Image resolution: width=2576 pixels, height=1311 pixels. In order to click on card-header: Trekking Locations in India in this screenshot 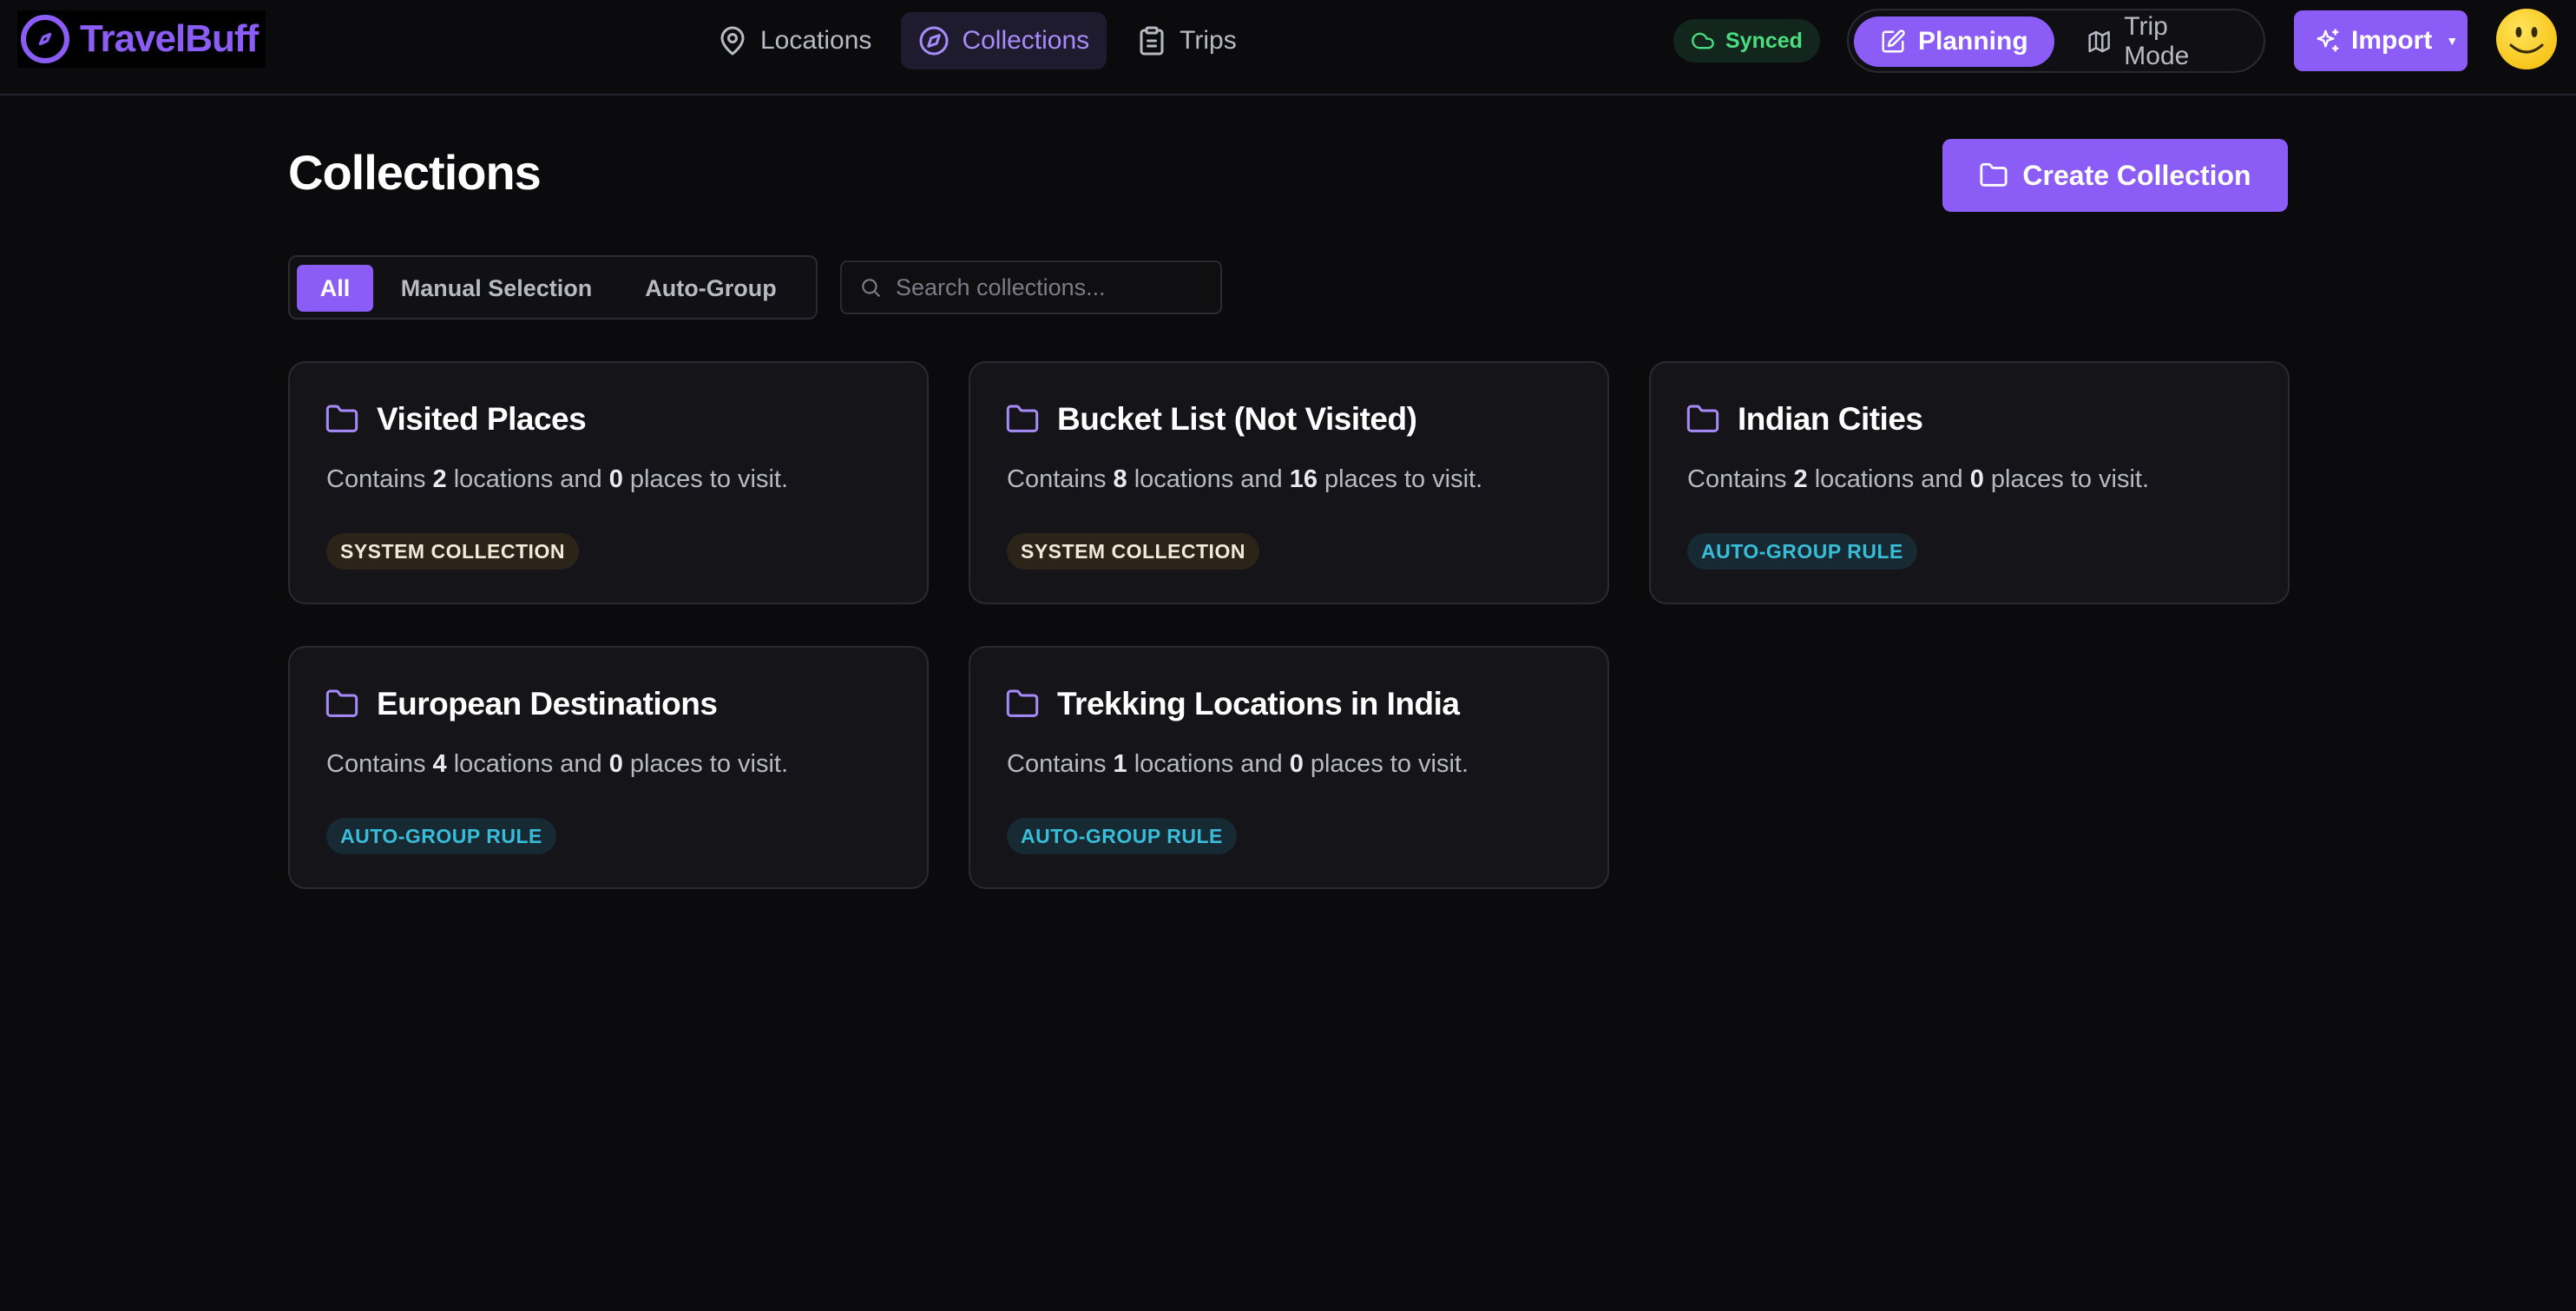, I will do `click(1232, 704)`.